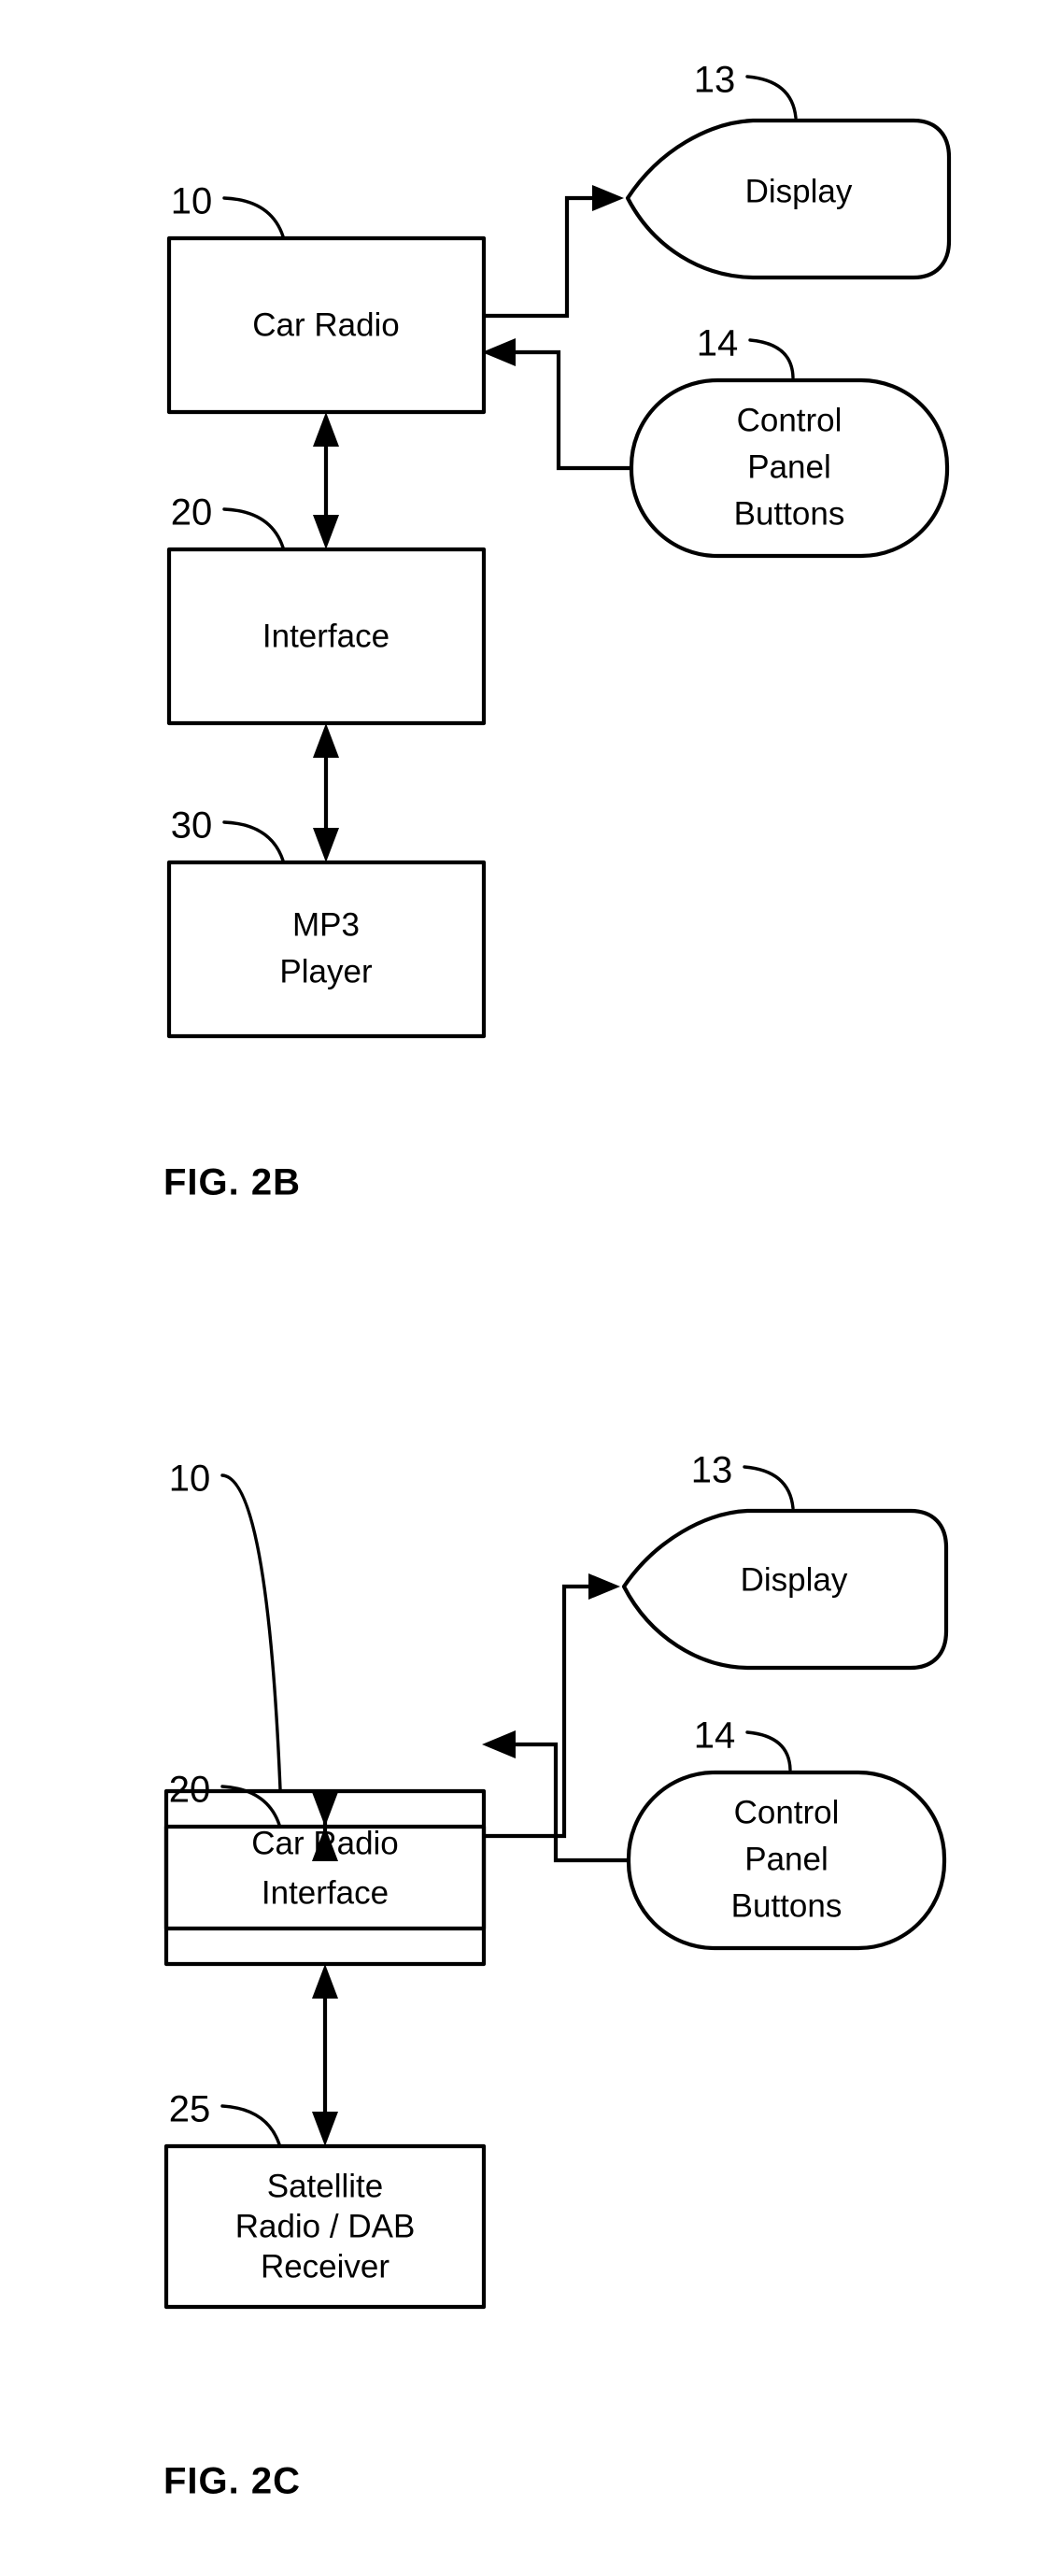 Image resolution: width=1048 pixels, height=2576 pixels. I want to click on figure-2b-caption: FIG. 2B, so click(232, 1182).